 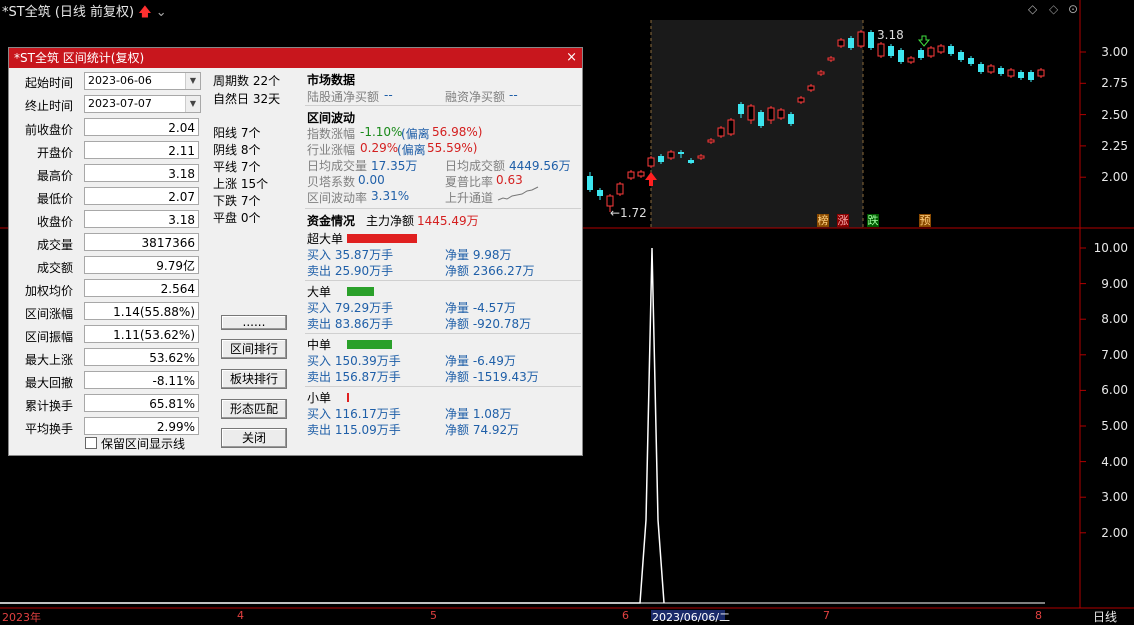 I want to click on beta-value: 0.00, so click(x=371, y=180).